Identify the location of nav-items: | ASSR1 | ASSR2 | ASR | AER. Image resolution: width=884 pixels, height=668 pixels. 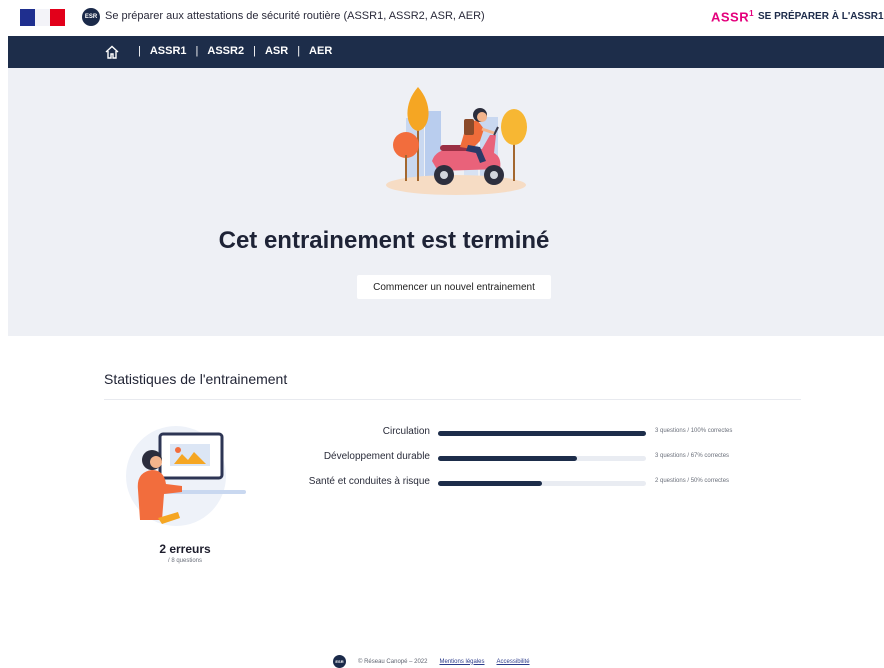
(230, 51).